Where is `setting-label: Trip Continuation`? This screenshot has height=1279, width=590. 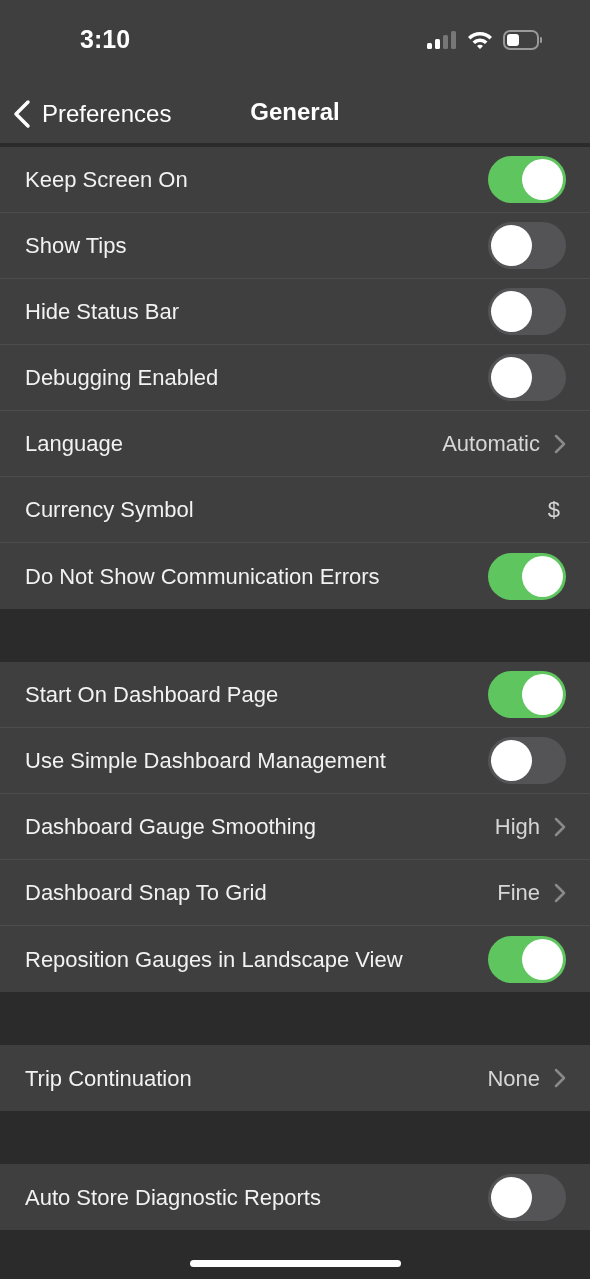
setting-label: Trip Continuation is located at coordinates (108, 1078).